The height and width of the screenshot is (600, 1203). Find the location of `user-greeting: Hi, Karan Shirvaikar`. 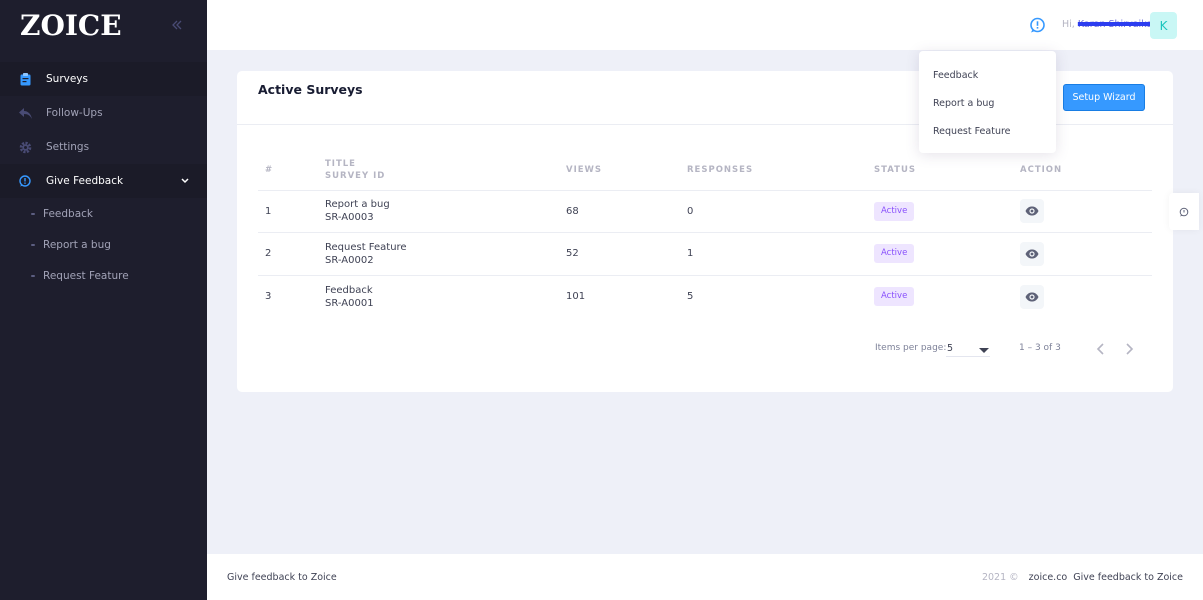

user-greeting: Hi, Karan Shirvaikar is located at coordinates (1109, 24).